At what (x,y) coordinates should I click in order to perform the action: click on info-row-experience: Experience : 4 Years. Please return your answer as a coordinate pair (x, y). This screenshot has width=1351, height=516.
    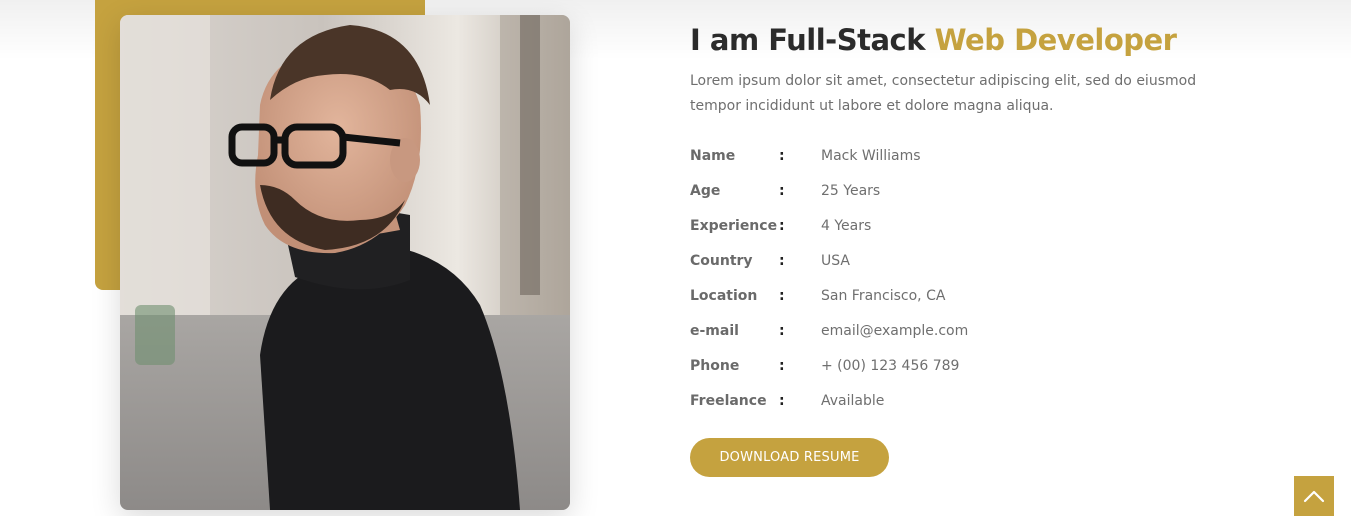
    Looking at the image, I should click on (970, 225).